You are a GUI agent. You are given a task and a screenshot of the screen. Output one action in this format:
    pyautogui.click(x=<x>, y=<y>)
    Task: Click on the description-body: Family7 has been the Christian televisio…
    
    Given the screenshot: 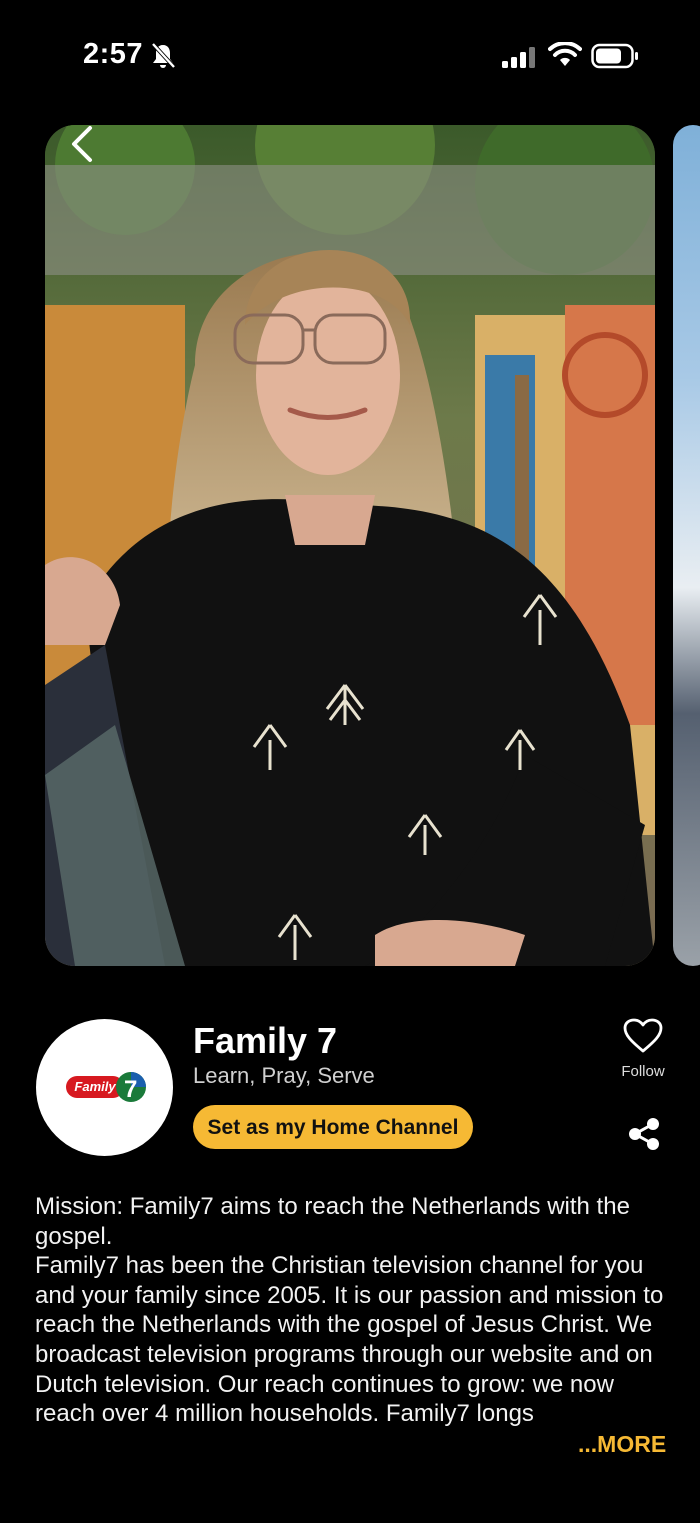 What is the action you would take?
    pyautogui.click(x=349, y=1340)
    